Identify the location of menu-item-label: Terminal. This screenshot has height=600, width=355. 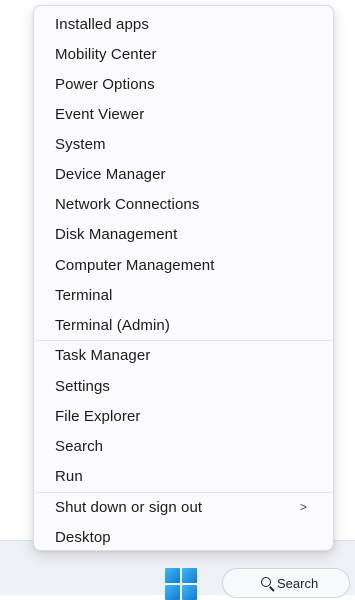
(84, 295).